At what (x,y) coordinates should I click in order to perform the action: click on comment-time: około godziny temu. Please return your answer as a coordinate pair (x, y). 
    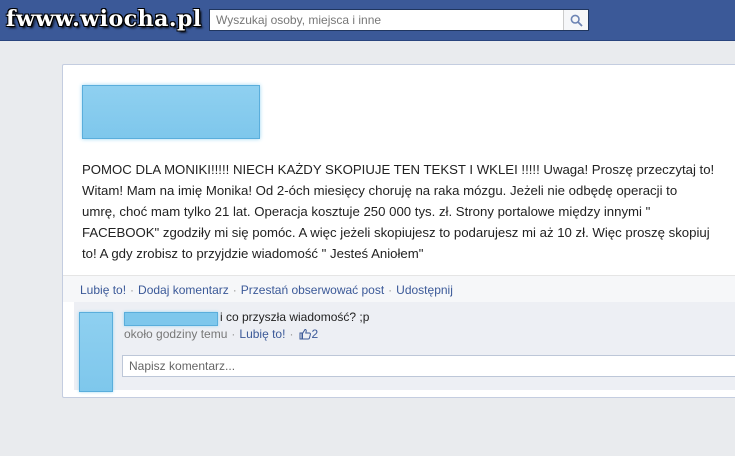
    Looking at the image, I should click on (176, 334).